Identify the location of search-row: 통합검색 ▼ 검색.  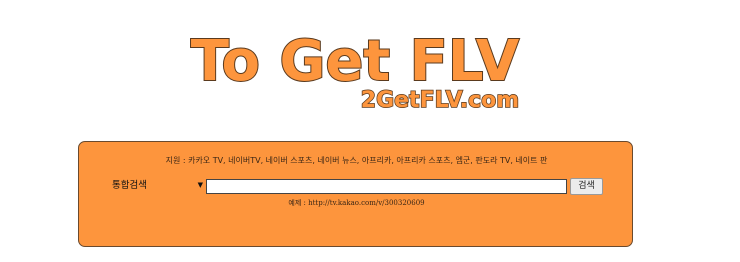
(359, 186).